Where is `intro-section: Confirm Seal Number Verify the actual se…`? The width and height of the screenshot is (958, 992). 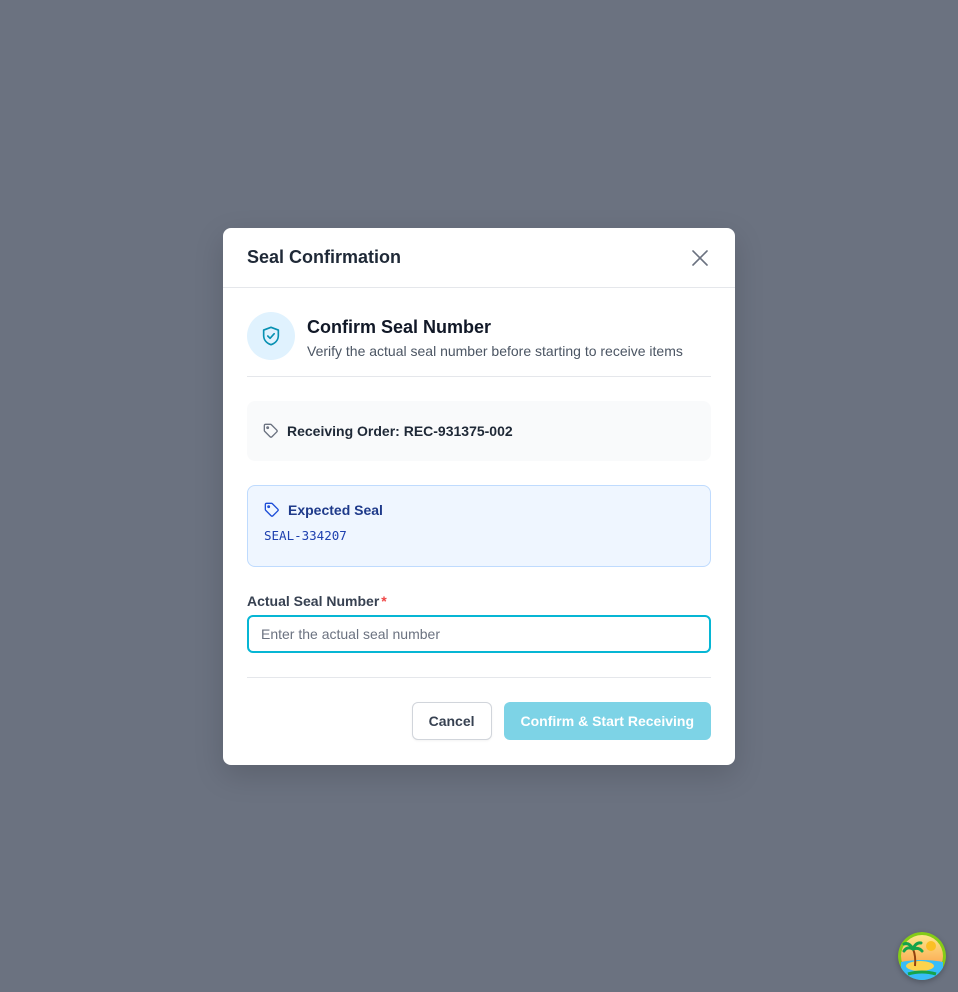
intro-section: Confirm Seal Number Verify the actual se… is located at coordinates (479, 344).